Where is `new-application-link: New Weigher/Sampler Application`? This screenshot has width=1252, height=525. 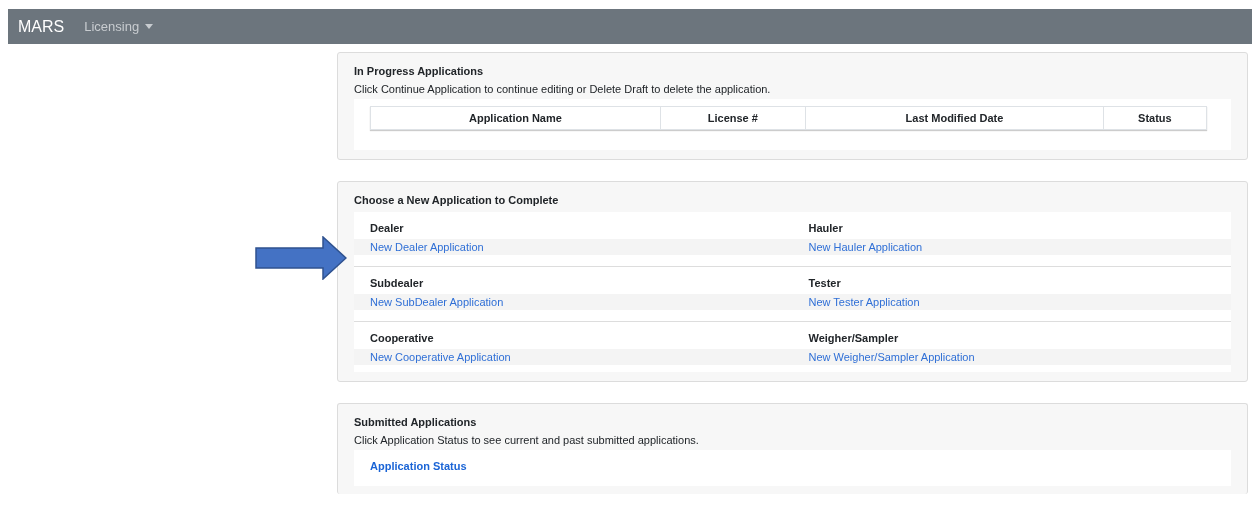 new-application-link: New Weigher/Sampler Application is located at coordinates (891, 357).